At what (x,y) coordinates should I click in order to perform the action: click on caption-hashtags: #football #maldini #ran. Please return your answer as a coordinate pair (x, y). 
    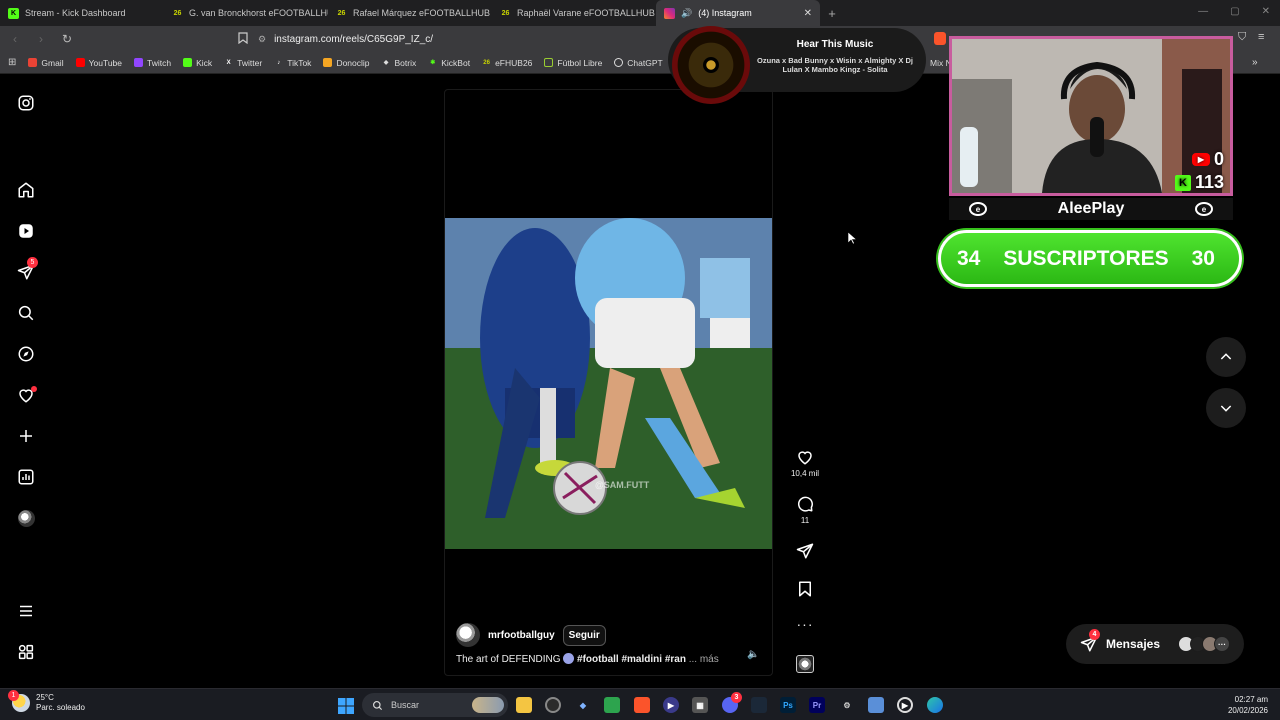
    Looking at the image, I should click on (631, 659).